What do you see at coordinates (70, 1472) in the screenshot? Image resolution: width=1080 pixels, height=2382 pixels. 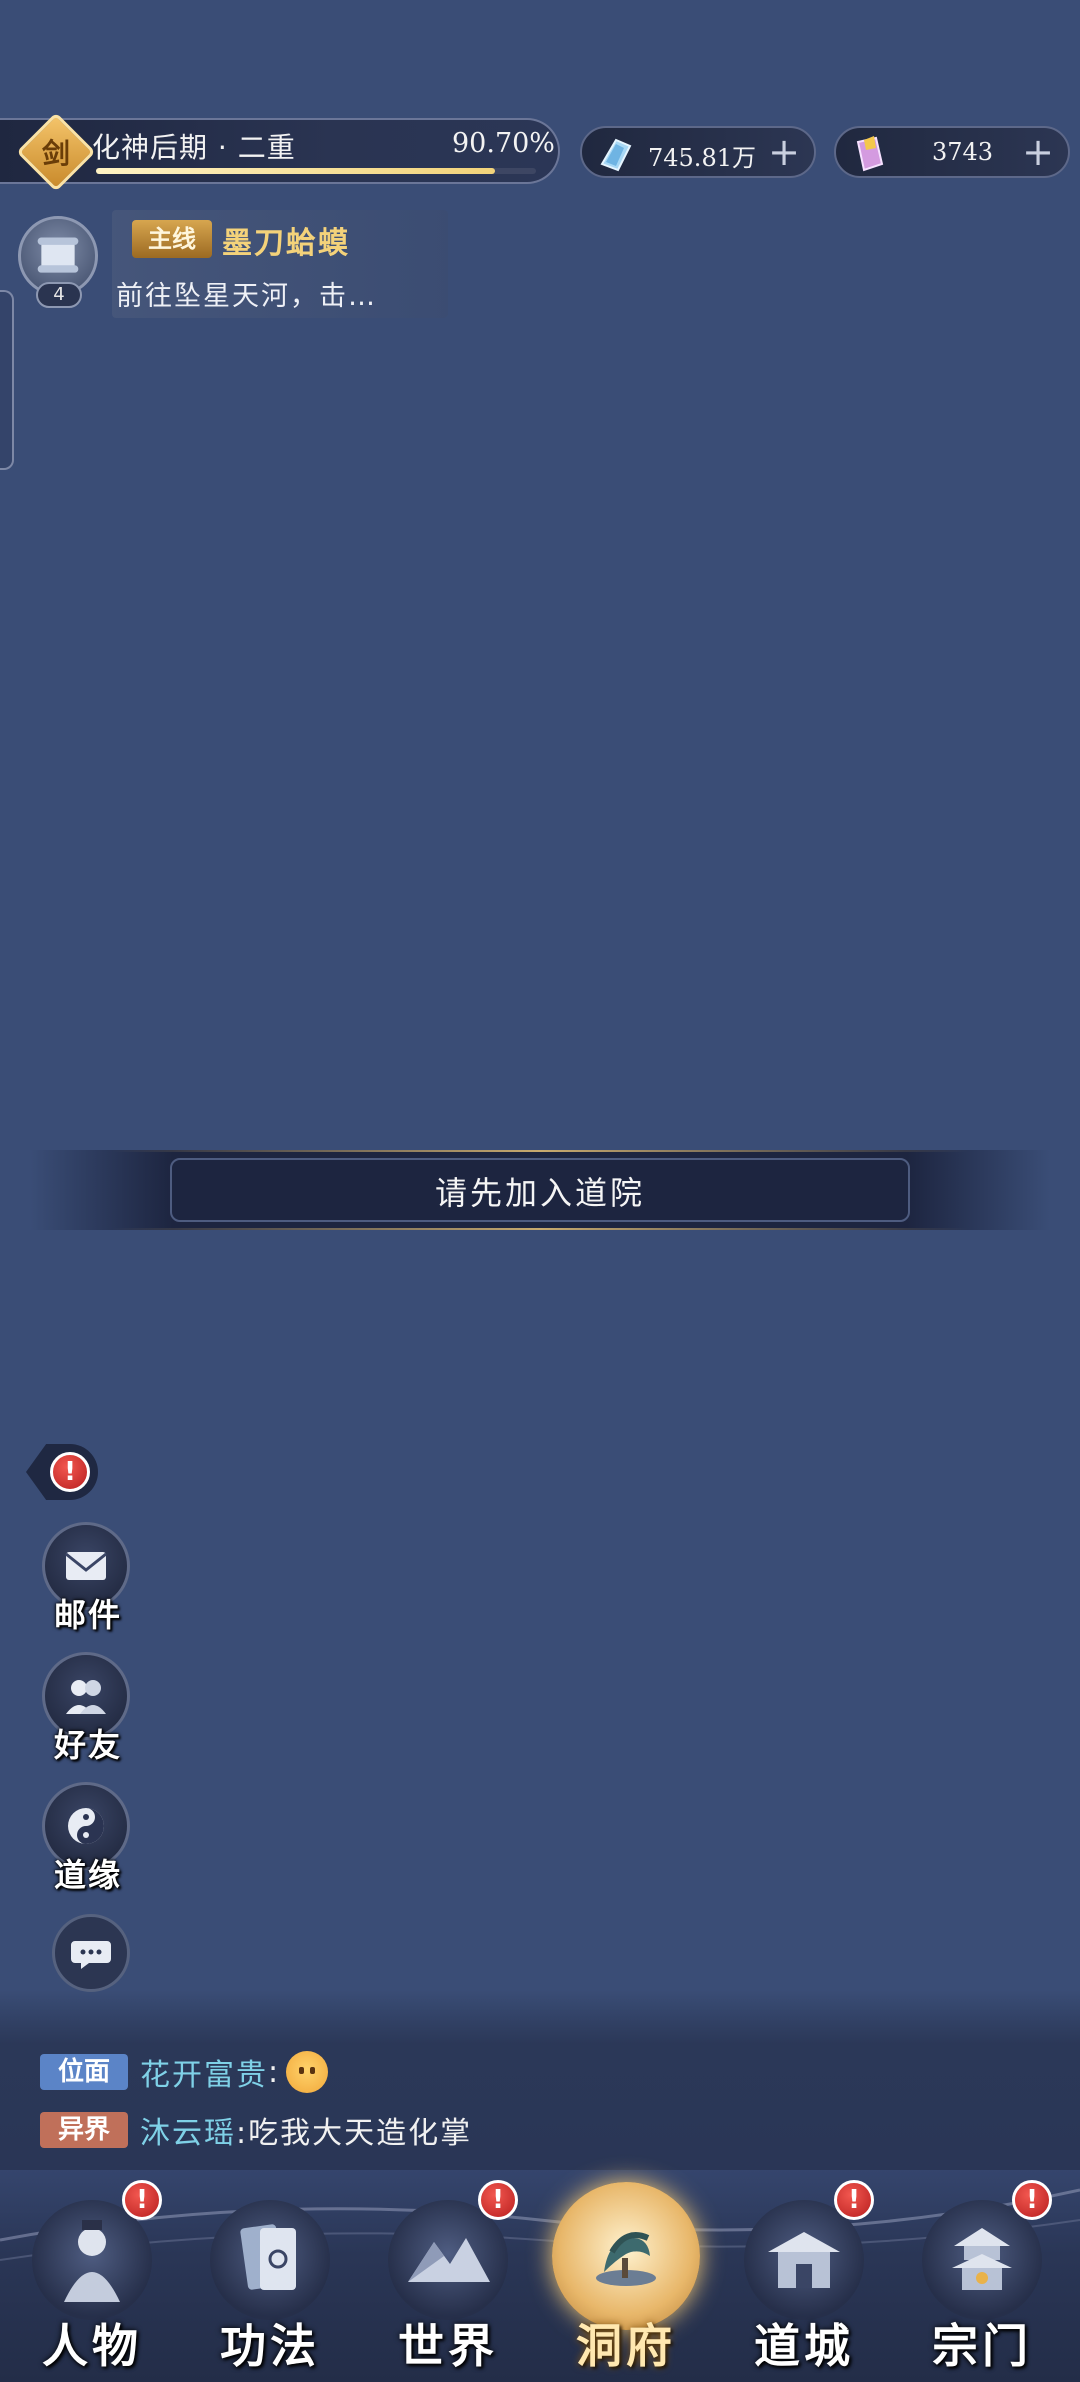 I see `alert-badge: !` at bounding box center [70, 1472].